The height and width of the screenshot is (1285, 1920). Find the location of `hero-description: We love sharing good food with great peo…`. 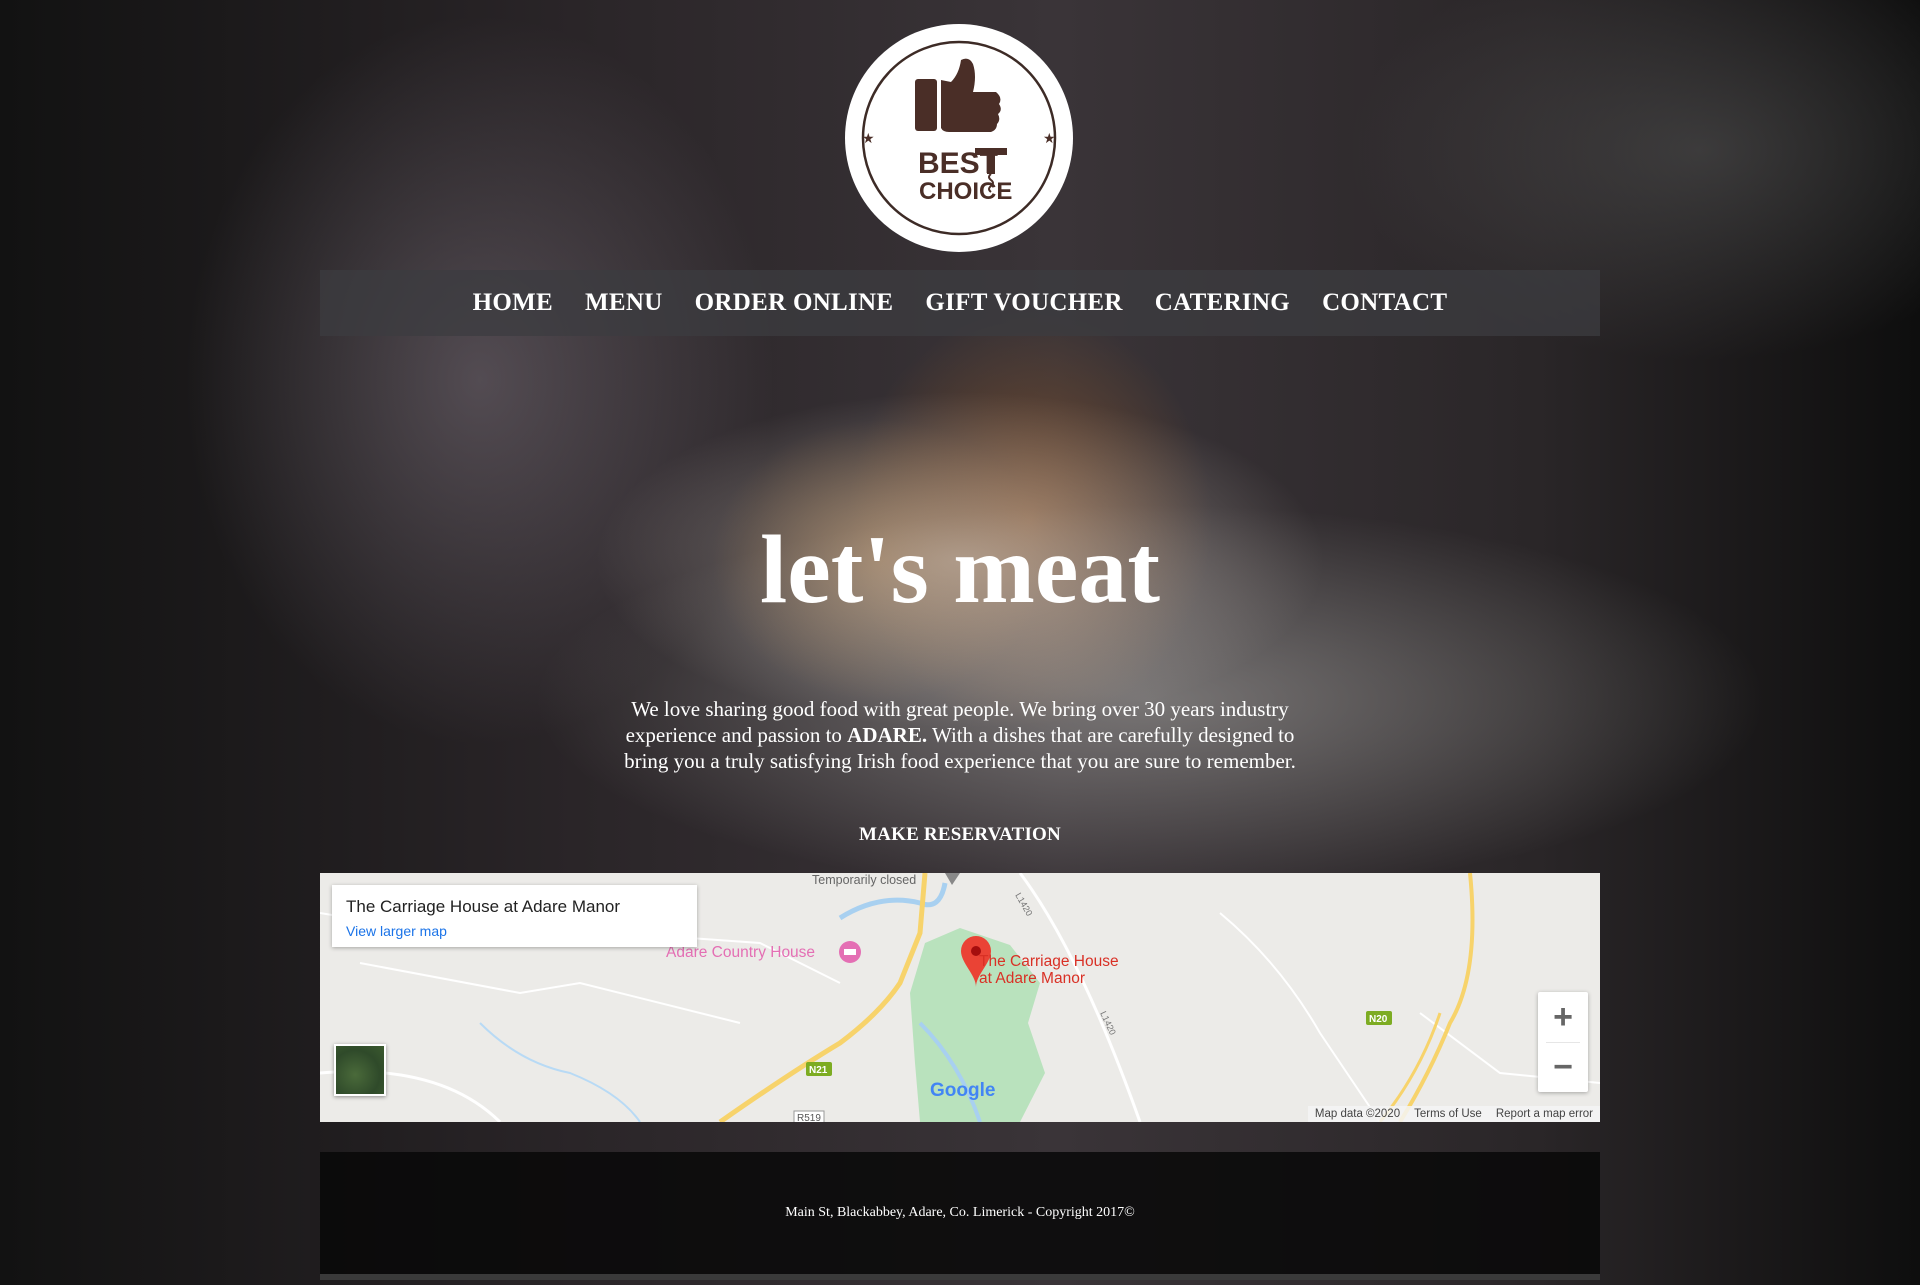

hero-description: We love sharing good food with great peo… is located at coordinates (960, 735).